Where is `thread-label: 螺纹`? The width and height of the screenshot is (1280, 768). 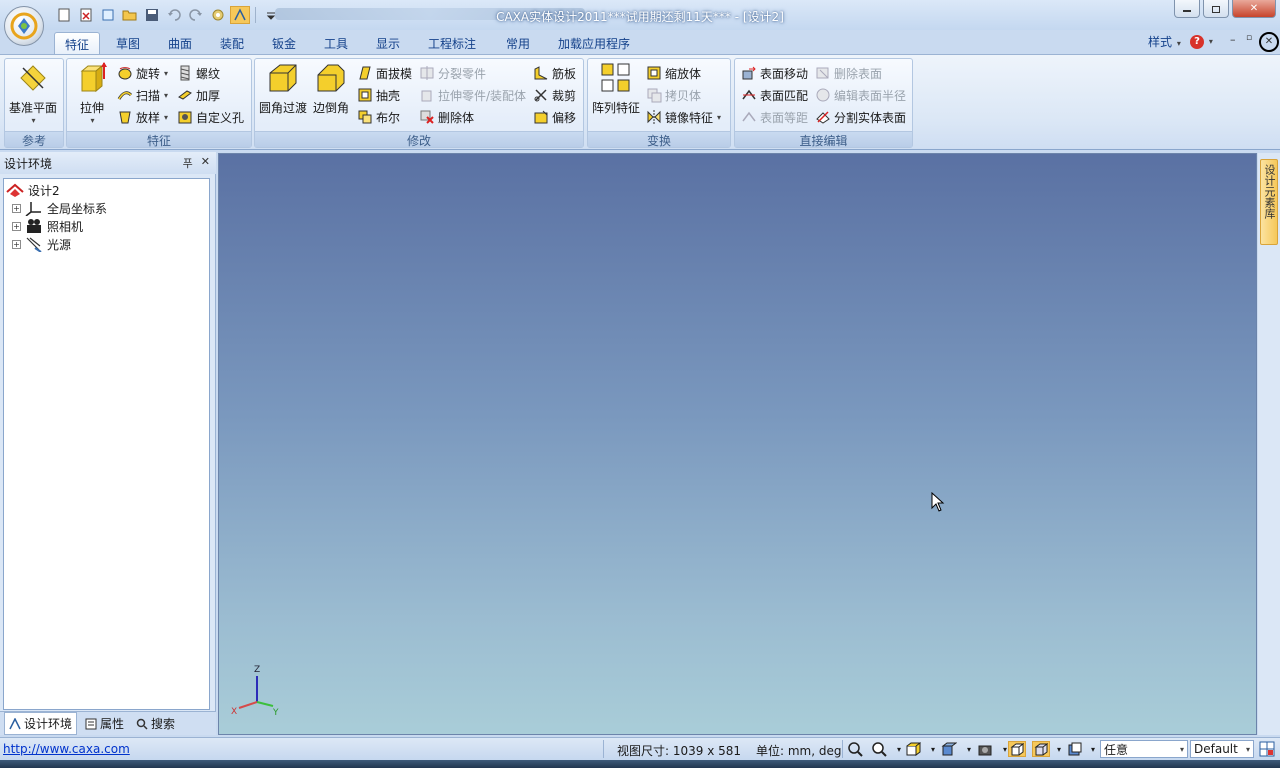 thread-label: 螺纹 is located at coordinates (208, 73).